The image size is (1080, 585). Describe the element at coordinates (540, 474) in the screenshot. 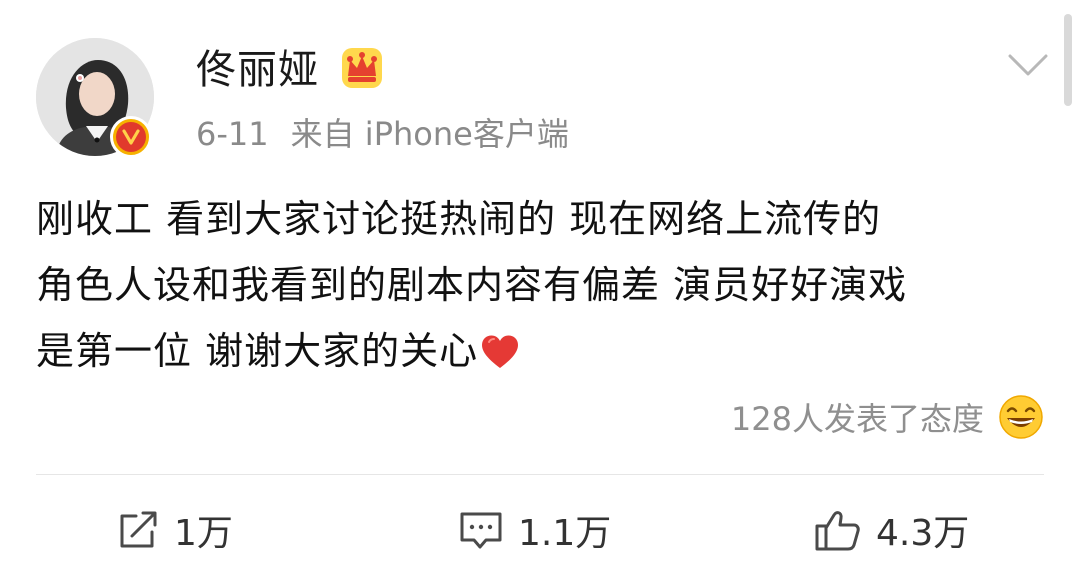

I see `divider` at that location.